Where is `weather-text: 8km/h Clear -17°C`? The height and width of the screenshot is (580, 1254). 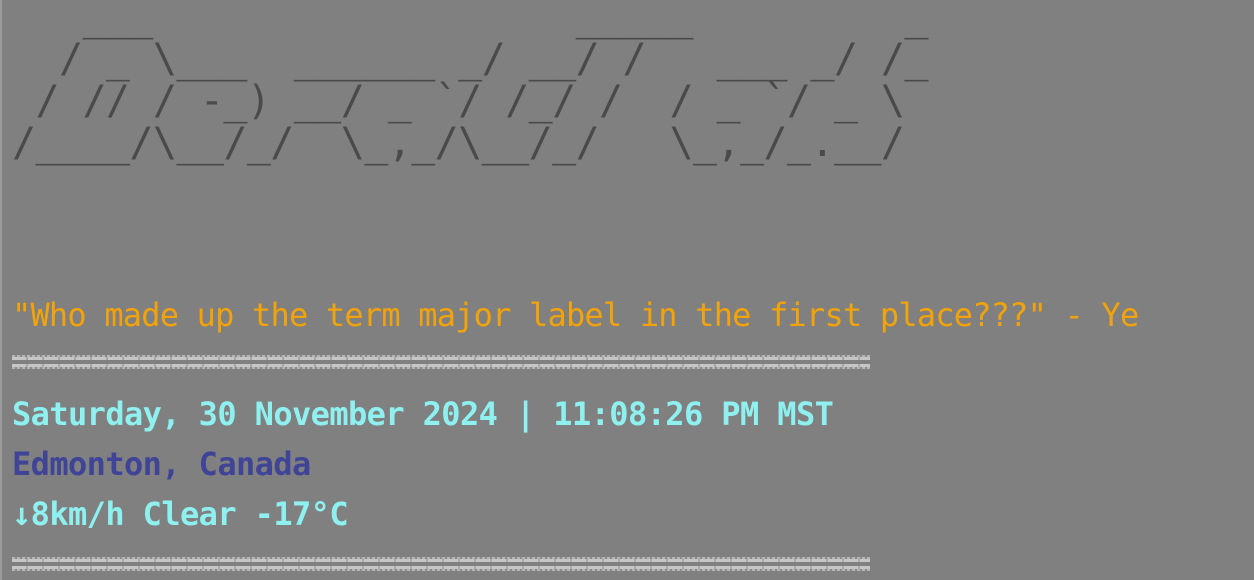
weather-text: 8km/h Clear -17°C is located at coordinates (189, 514).